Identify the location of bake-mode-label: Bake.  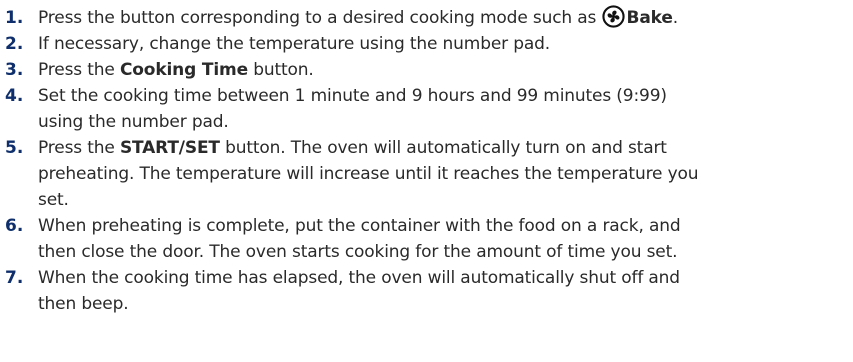
(649, 18).